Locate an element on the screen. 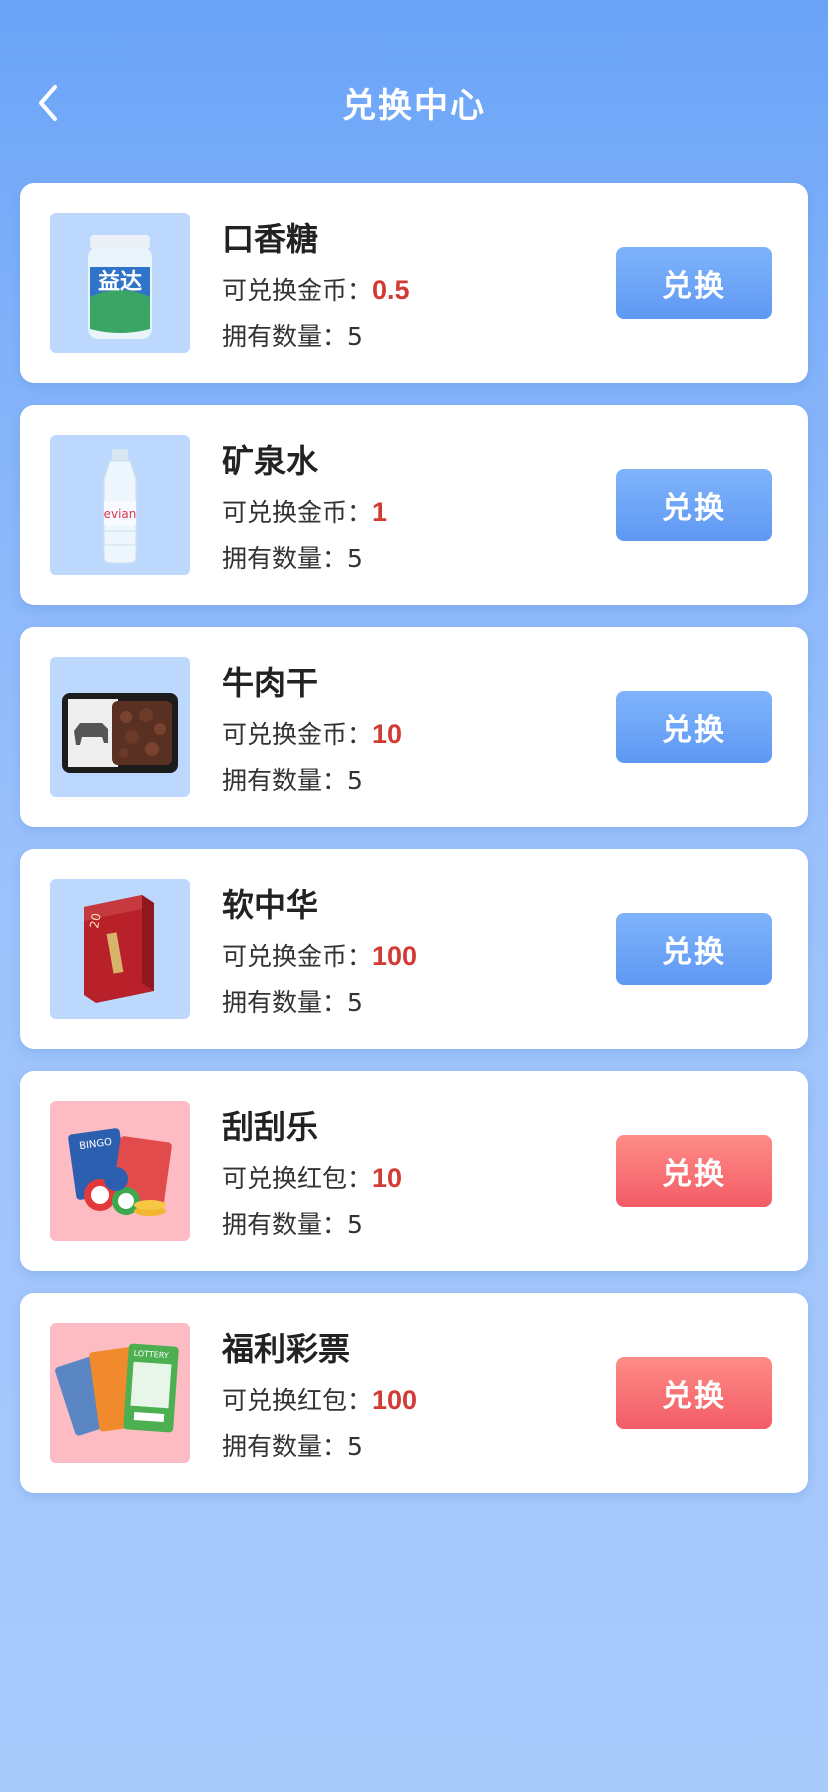  price-line: 可兑换金币：0.5 is located at coordinates (316, 290).